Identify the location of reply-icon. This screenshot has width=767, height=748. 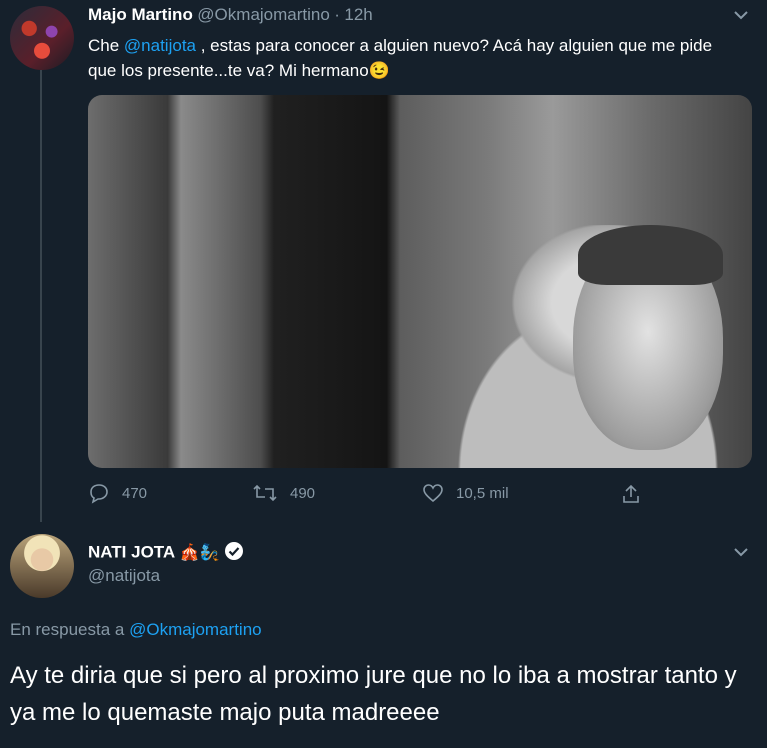
(99, 493).